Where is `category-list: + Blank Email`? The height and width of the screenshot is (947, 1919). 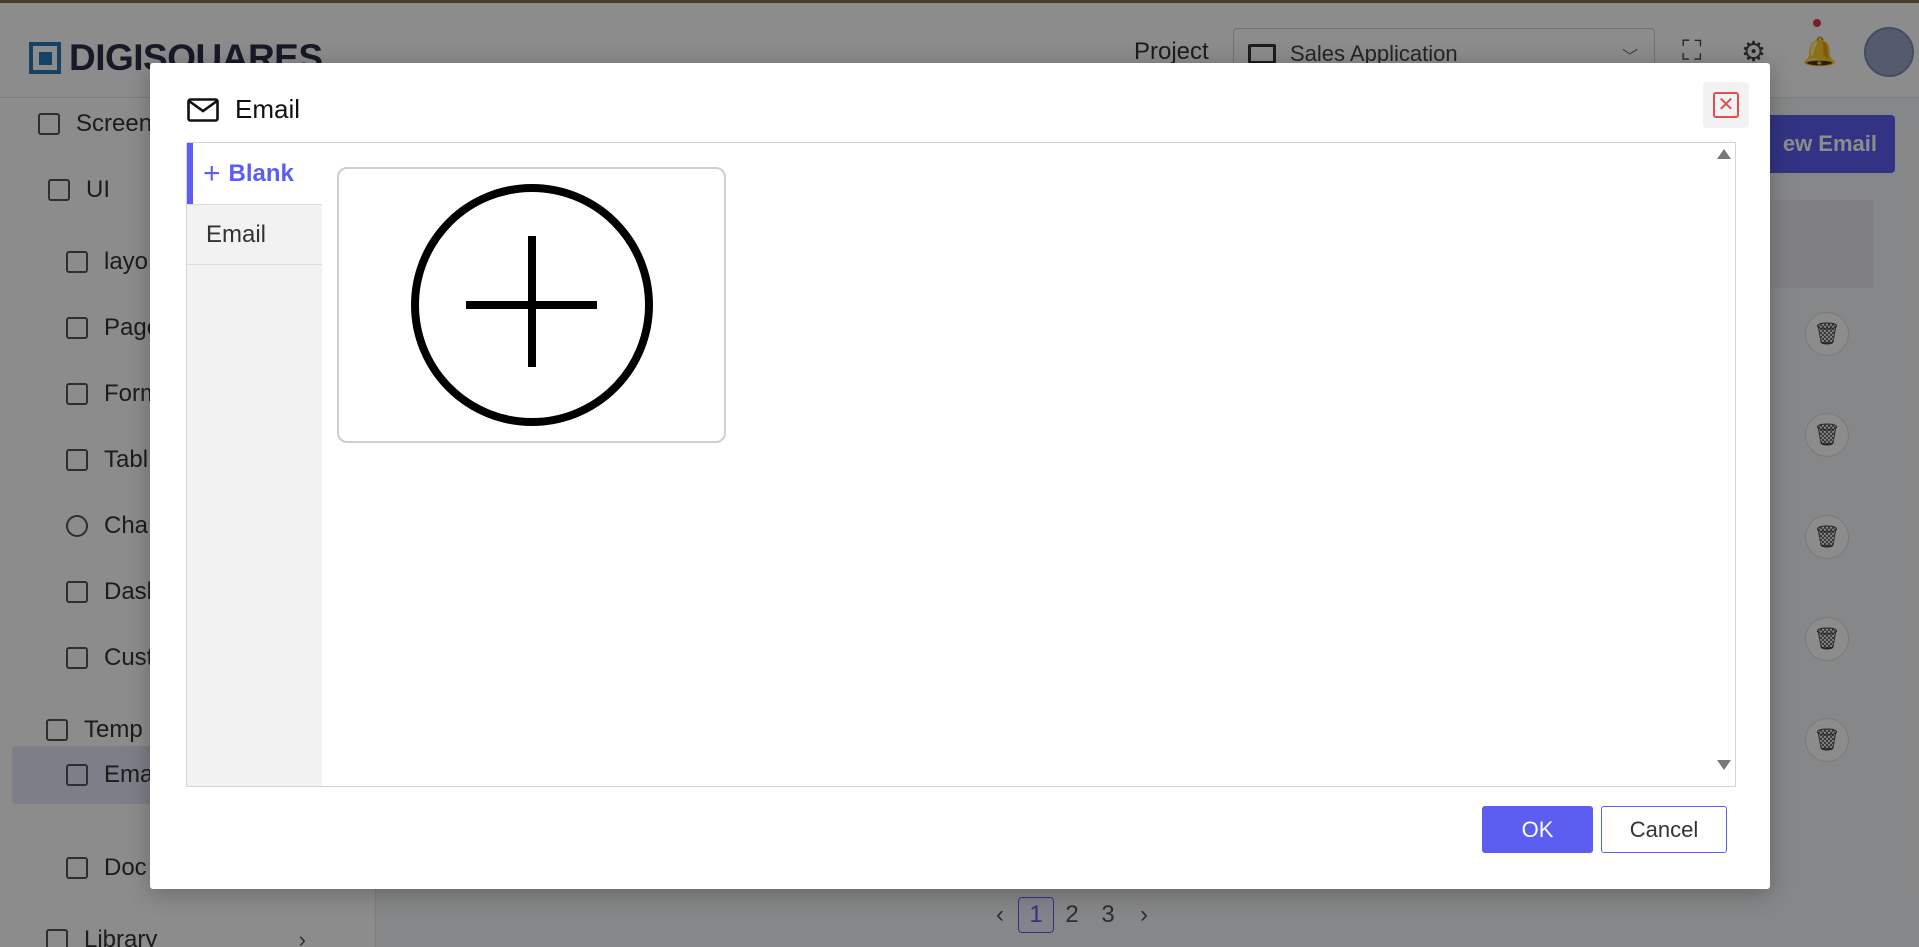 category-list: + Blank Email is located at coordinates (254, 464).